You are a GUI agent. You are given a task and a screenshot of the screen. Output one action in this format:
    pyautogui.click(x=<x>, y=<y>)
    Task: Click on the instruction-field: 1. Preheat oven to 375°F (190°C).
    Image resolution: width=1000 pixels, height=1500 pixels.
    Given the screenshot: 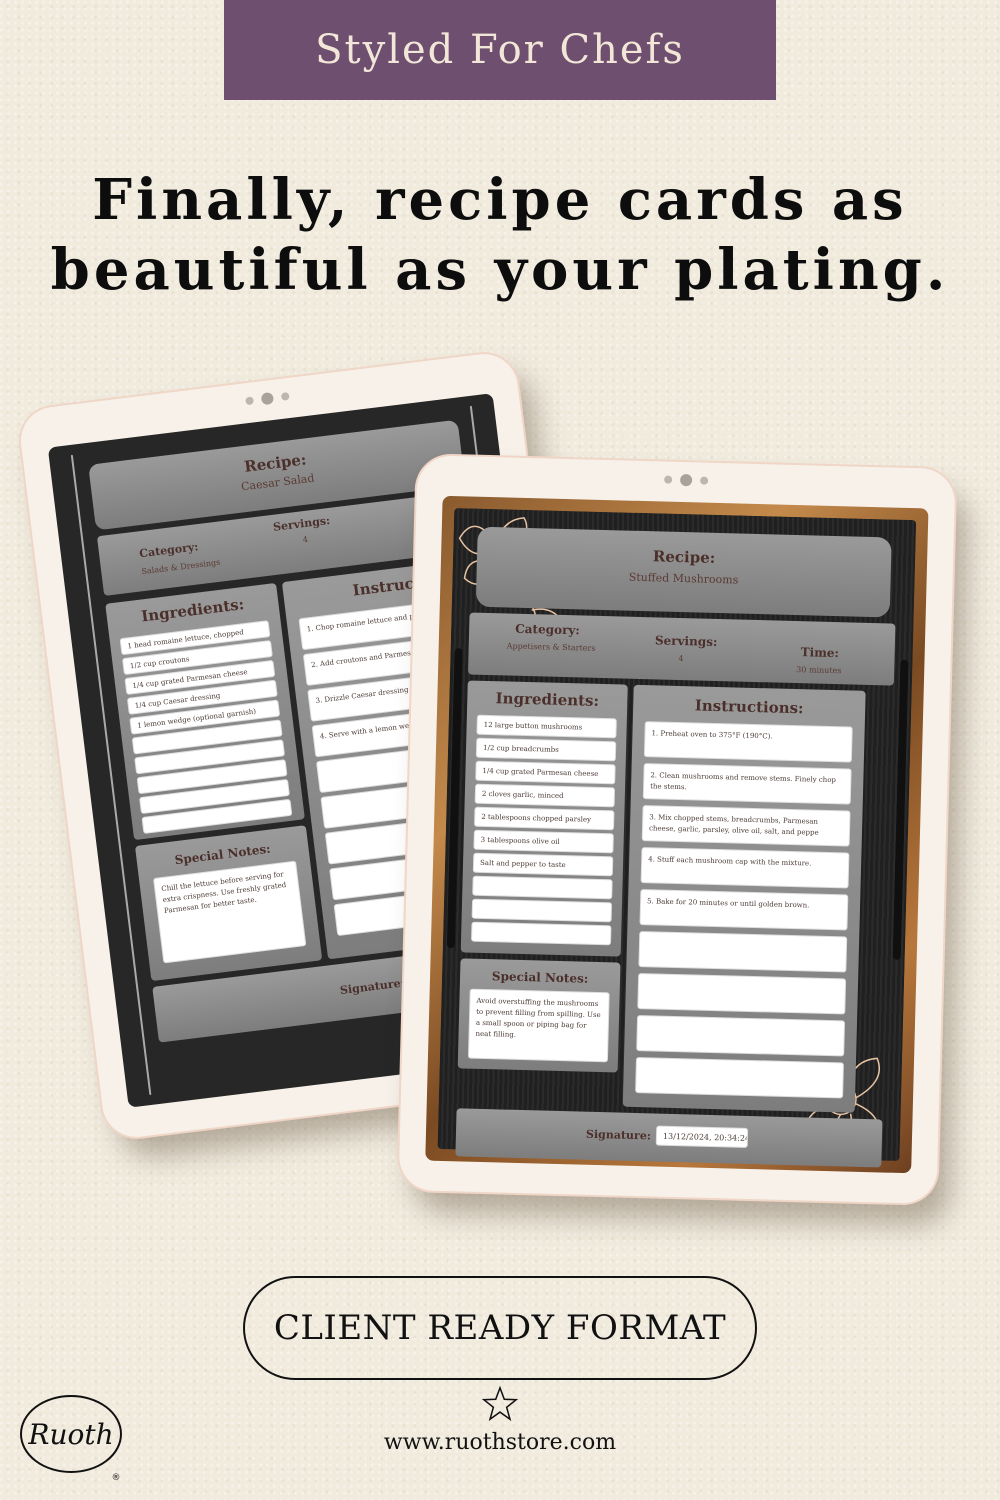 What is the action you would take?
    pyautogui.click(x=748, y=742)
    